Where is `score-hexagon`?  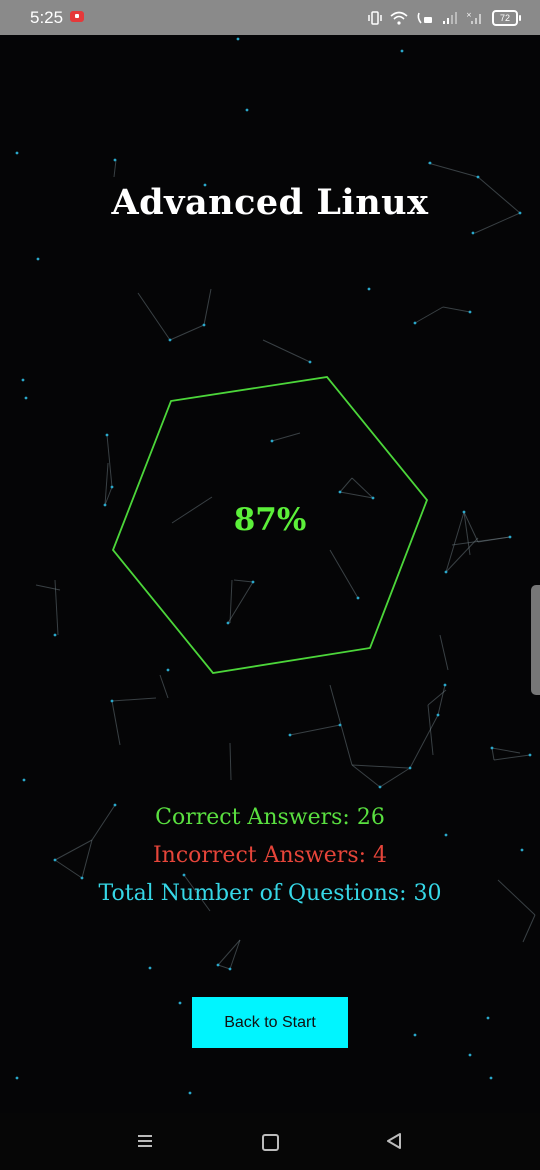 score-hexagon is located at coordinates (270, 525).